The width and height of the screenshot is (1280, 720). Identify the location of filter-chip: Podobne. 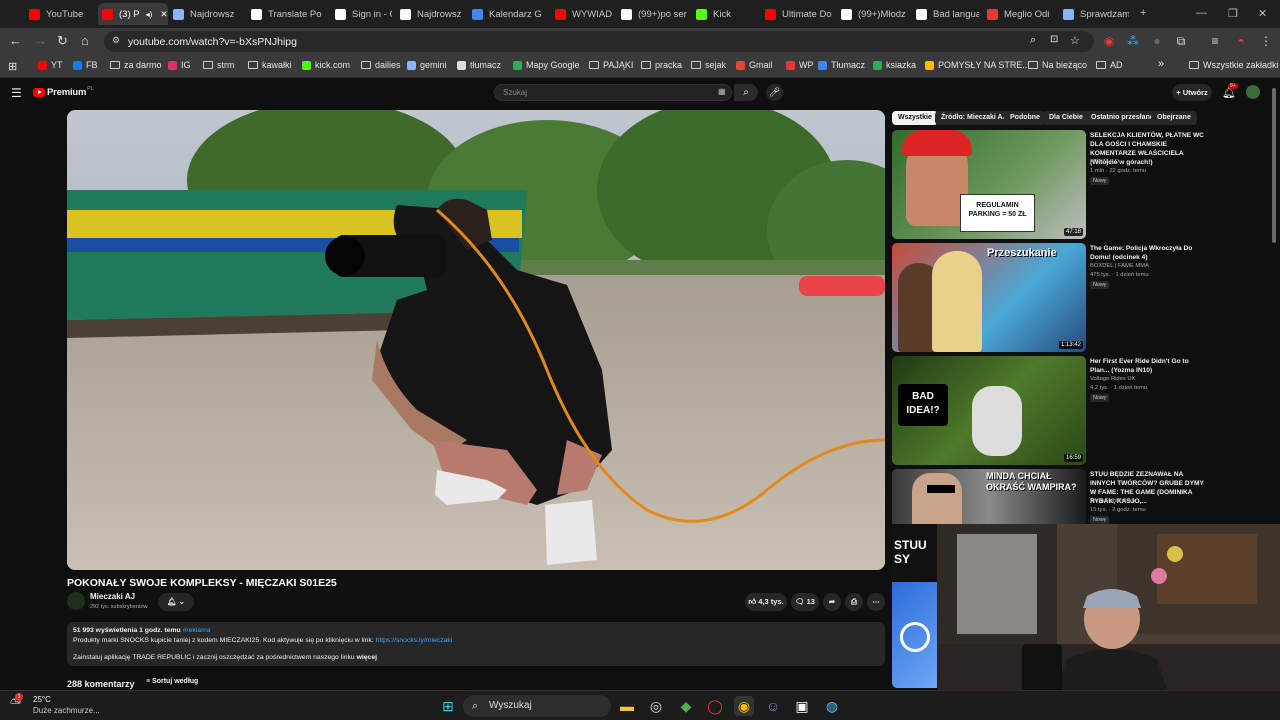
(1025, 118).